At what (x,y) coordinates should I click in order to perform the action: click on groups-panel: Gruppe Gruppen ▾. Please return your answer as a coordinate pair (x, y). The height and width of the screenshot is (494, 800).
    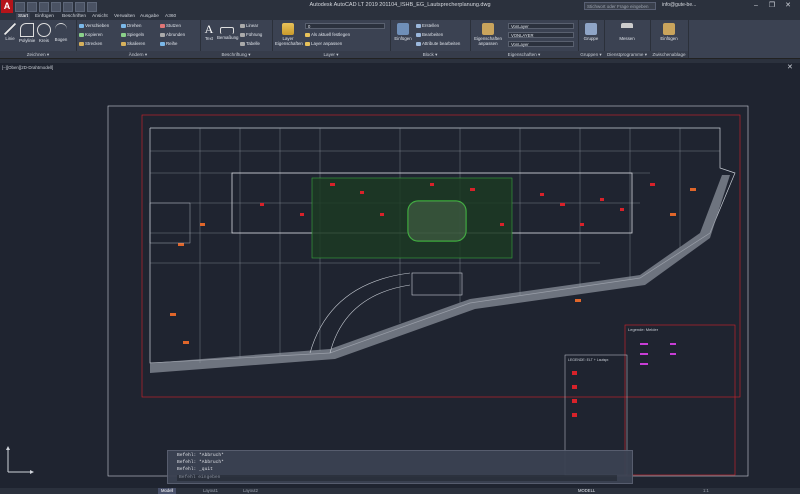
    Looking at the image, I should click on (591, 39).